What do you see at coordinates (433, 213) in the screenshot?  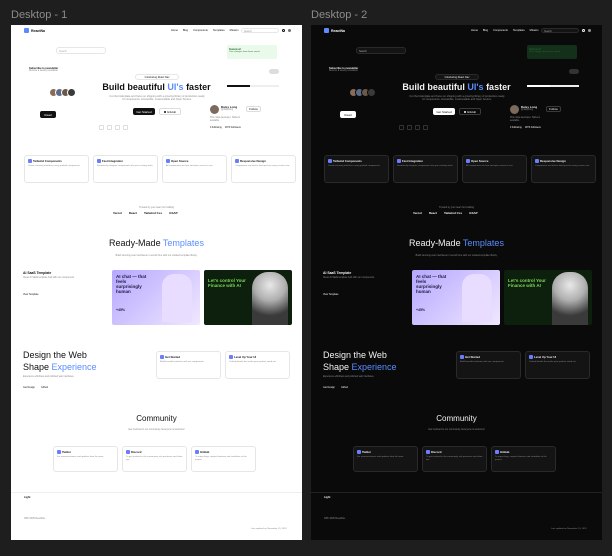 I see `react-logo: React` at bounding box center [433, 213].